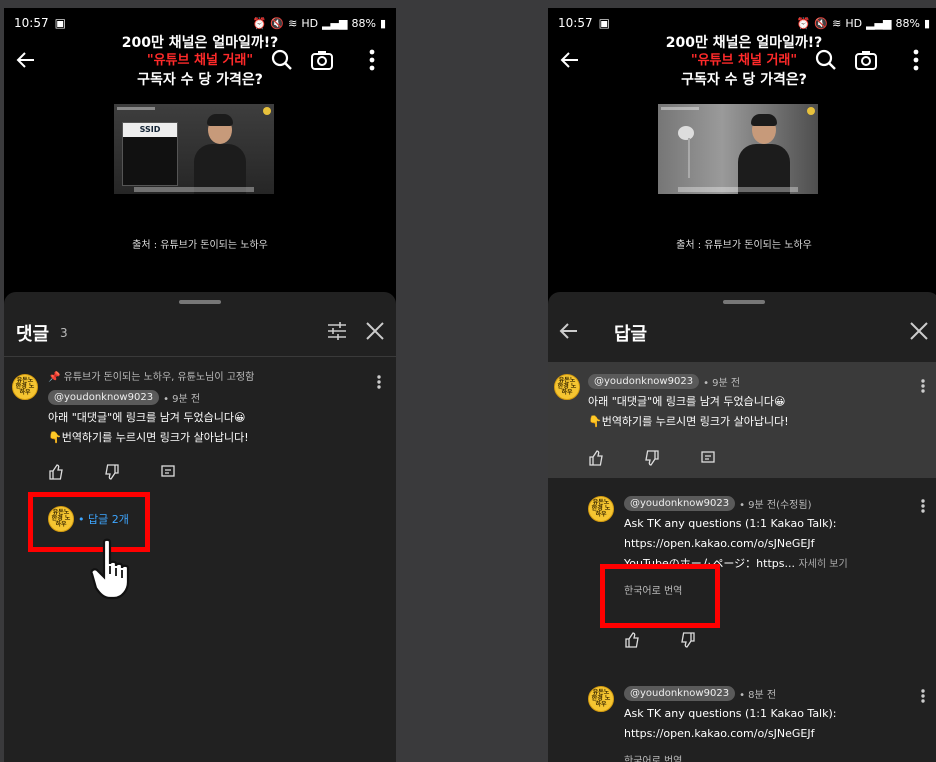  I want to click on translate-link: 한국어로 번역, so click(653, 757).